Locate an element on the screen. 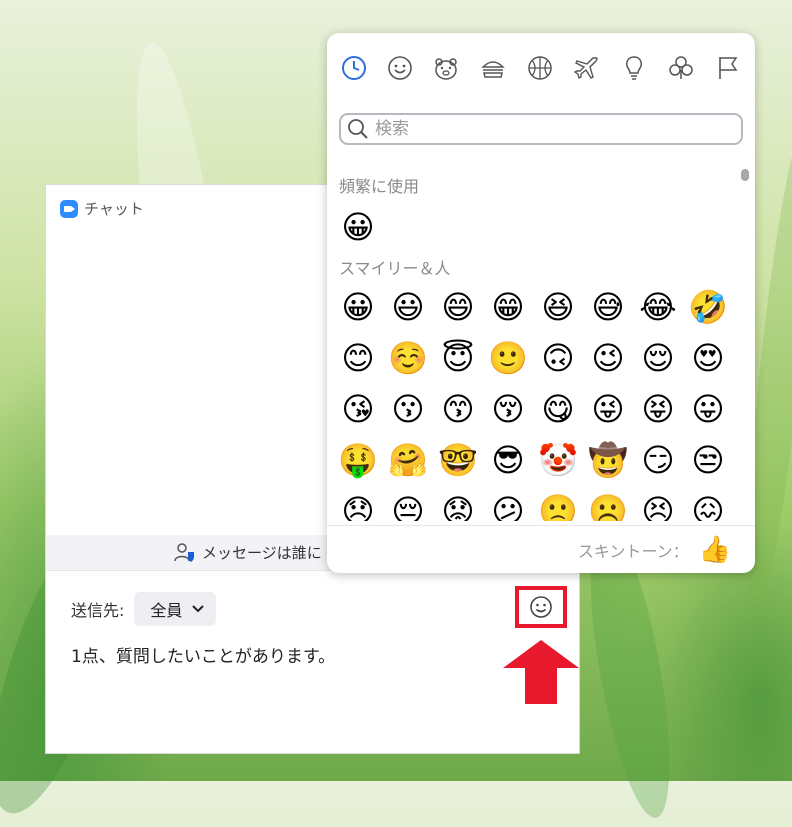 The height and width of the screenshot is (827, 792). emoji-search-input is located at coordinates (555, 129).